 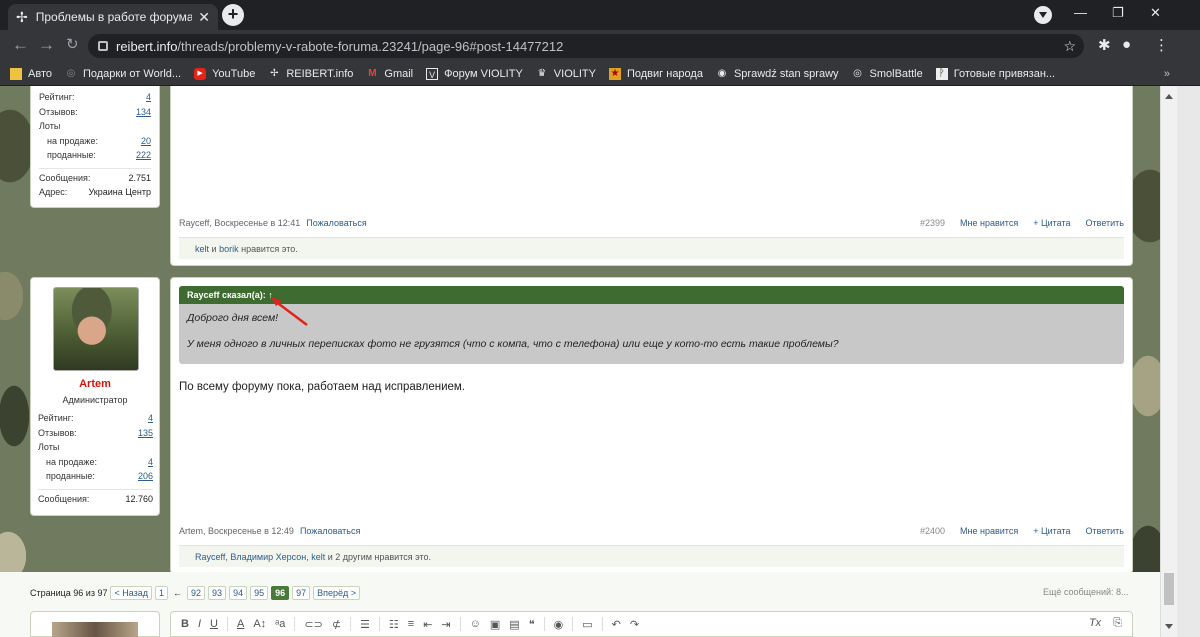 I want to click on profile-avatar-icon: ●, so click(x=1126, y=44).